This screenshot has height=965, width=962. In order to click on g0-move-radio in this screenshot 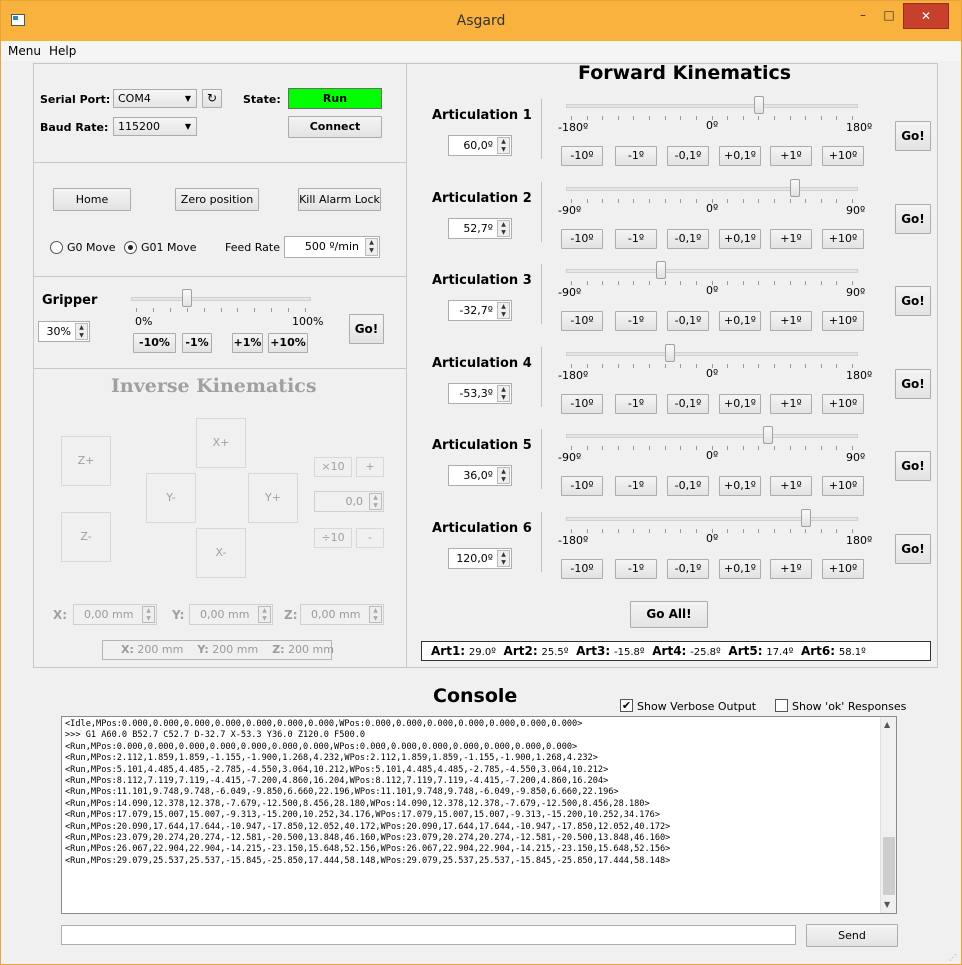, I will do `click(56, 247)`.